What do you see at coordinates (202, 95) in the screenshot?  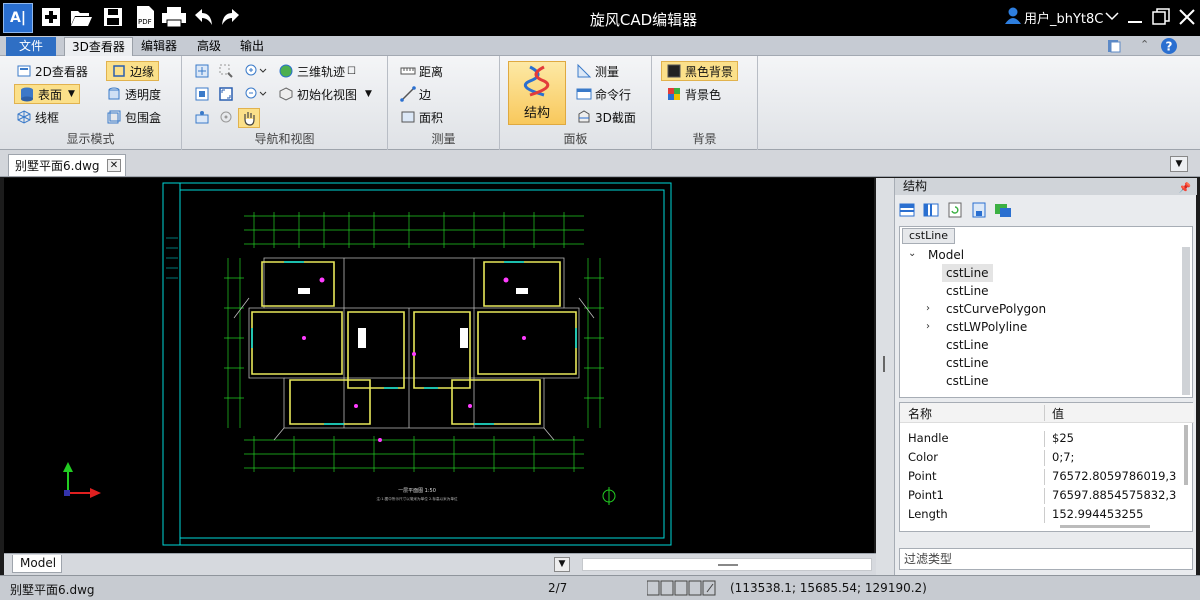 I see `fit-view-icon` at bounding box center [202, 95].